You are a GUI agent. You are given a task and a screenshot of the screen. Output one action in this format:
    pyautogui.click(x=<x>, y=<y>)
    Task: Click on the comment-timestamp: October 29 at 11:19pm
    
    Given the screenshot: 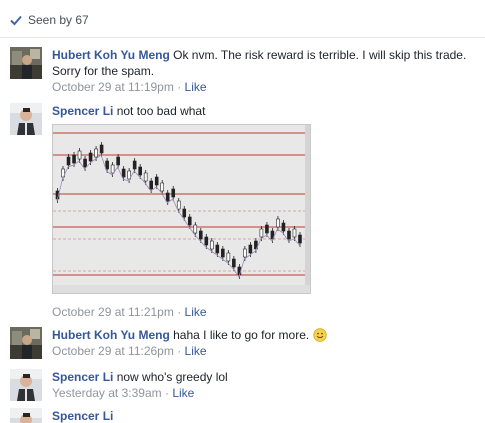 What is the action you would take?
    pyautogui.click(x=113, y=87)
    